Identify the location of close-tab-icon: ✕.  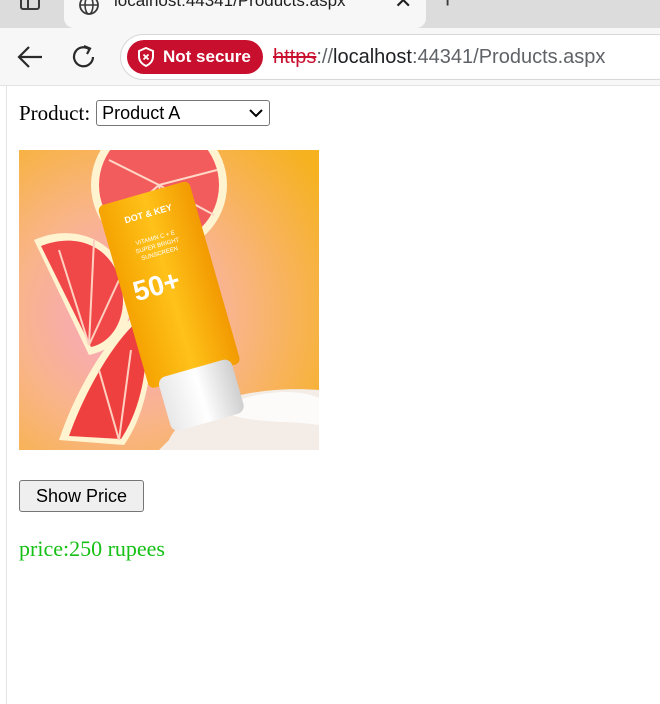
(403, 6).